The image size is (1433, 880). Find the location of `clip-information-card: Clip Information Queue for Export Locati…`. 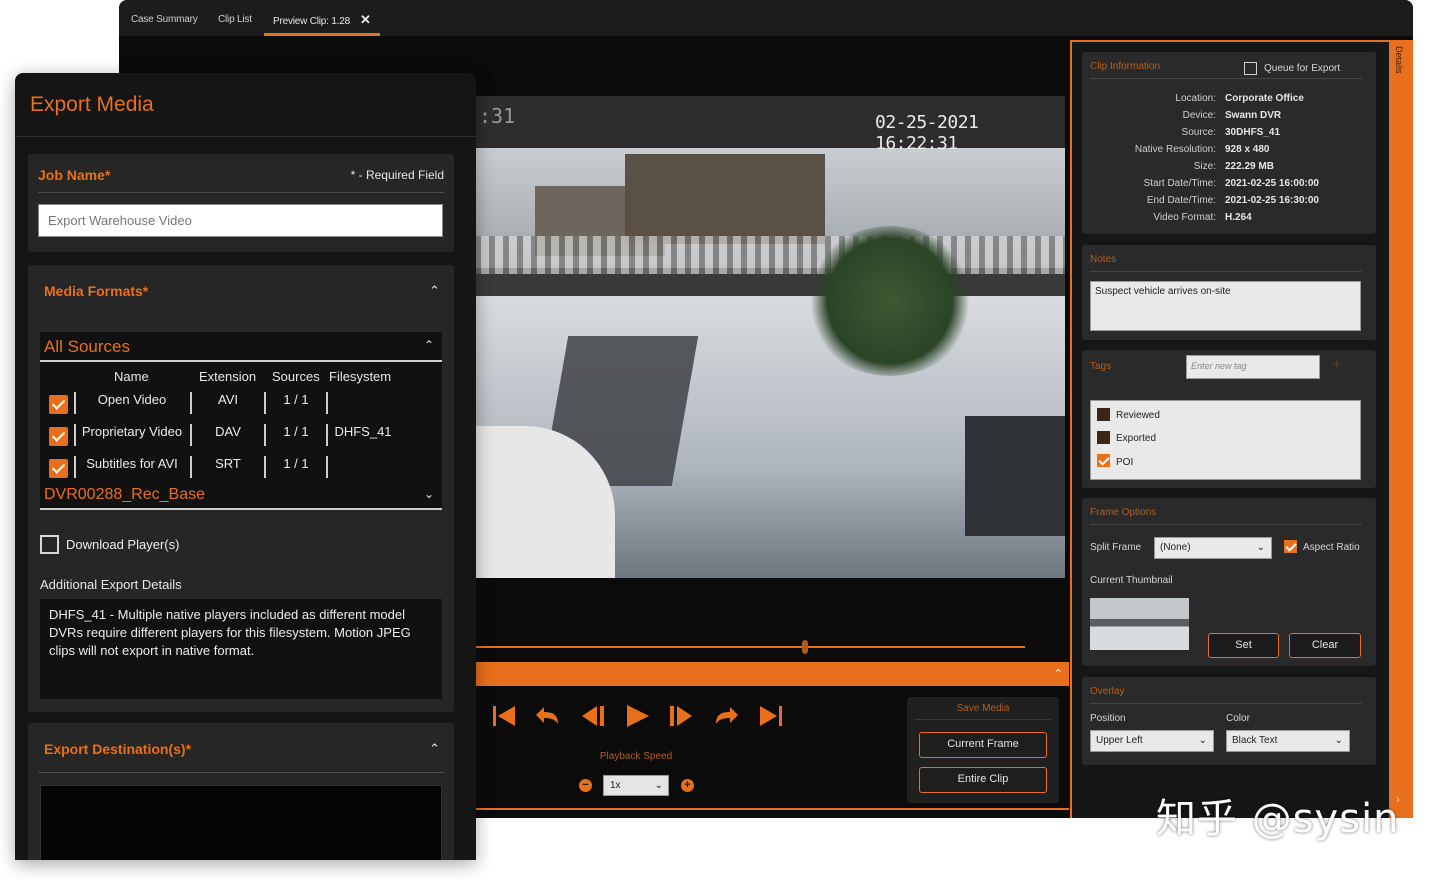

clip-information-card: Clip Information Queue for Export Locati… is located at coordinates (1229, 143).